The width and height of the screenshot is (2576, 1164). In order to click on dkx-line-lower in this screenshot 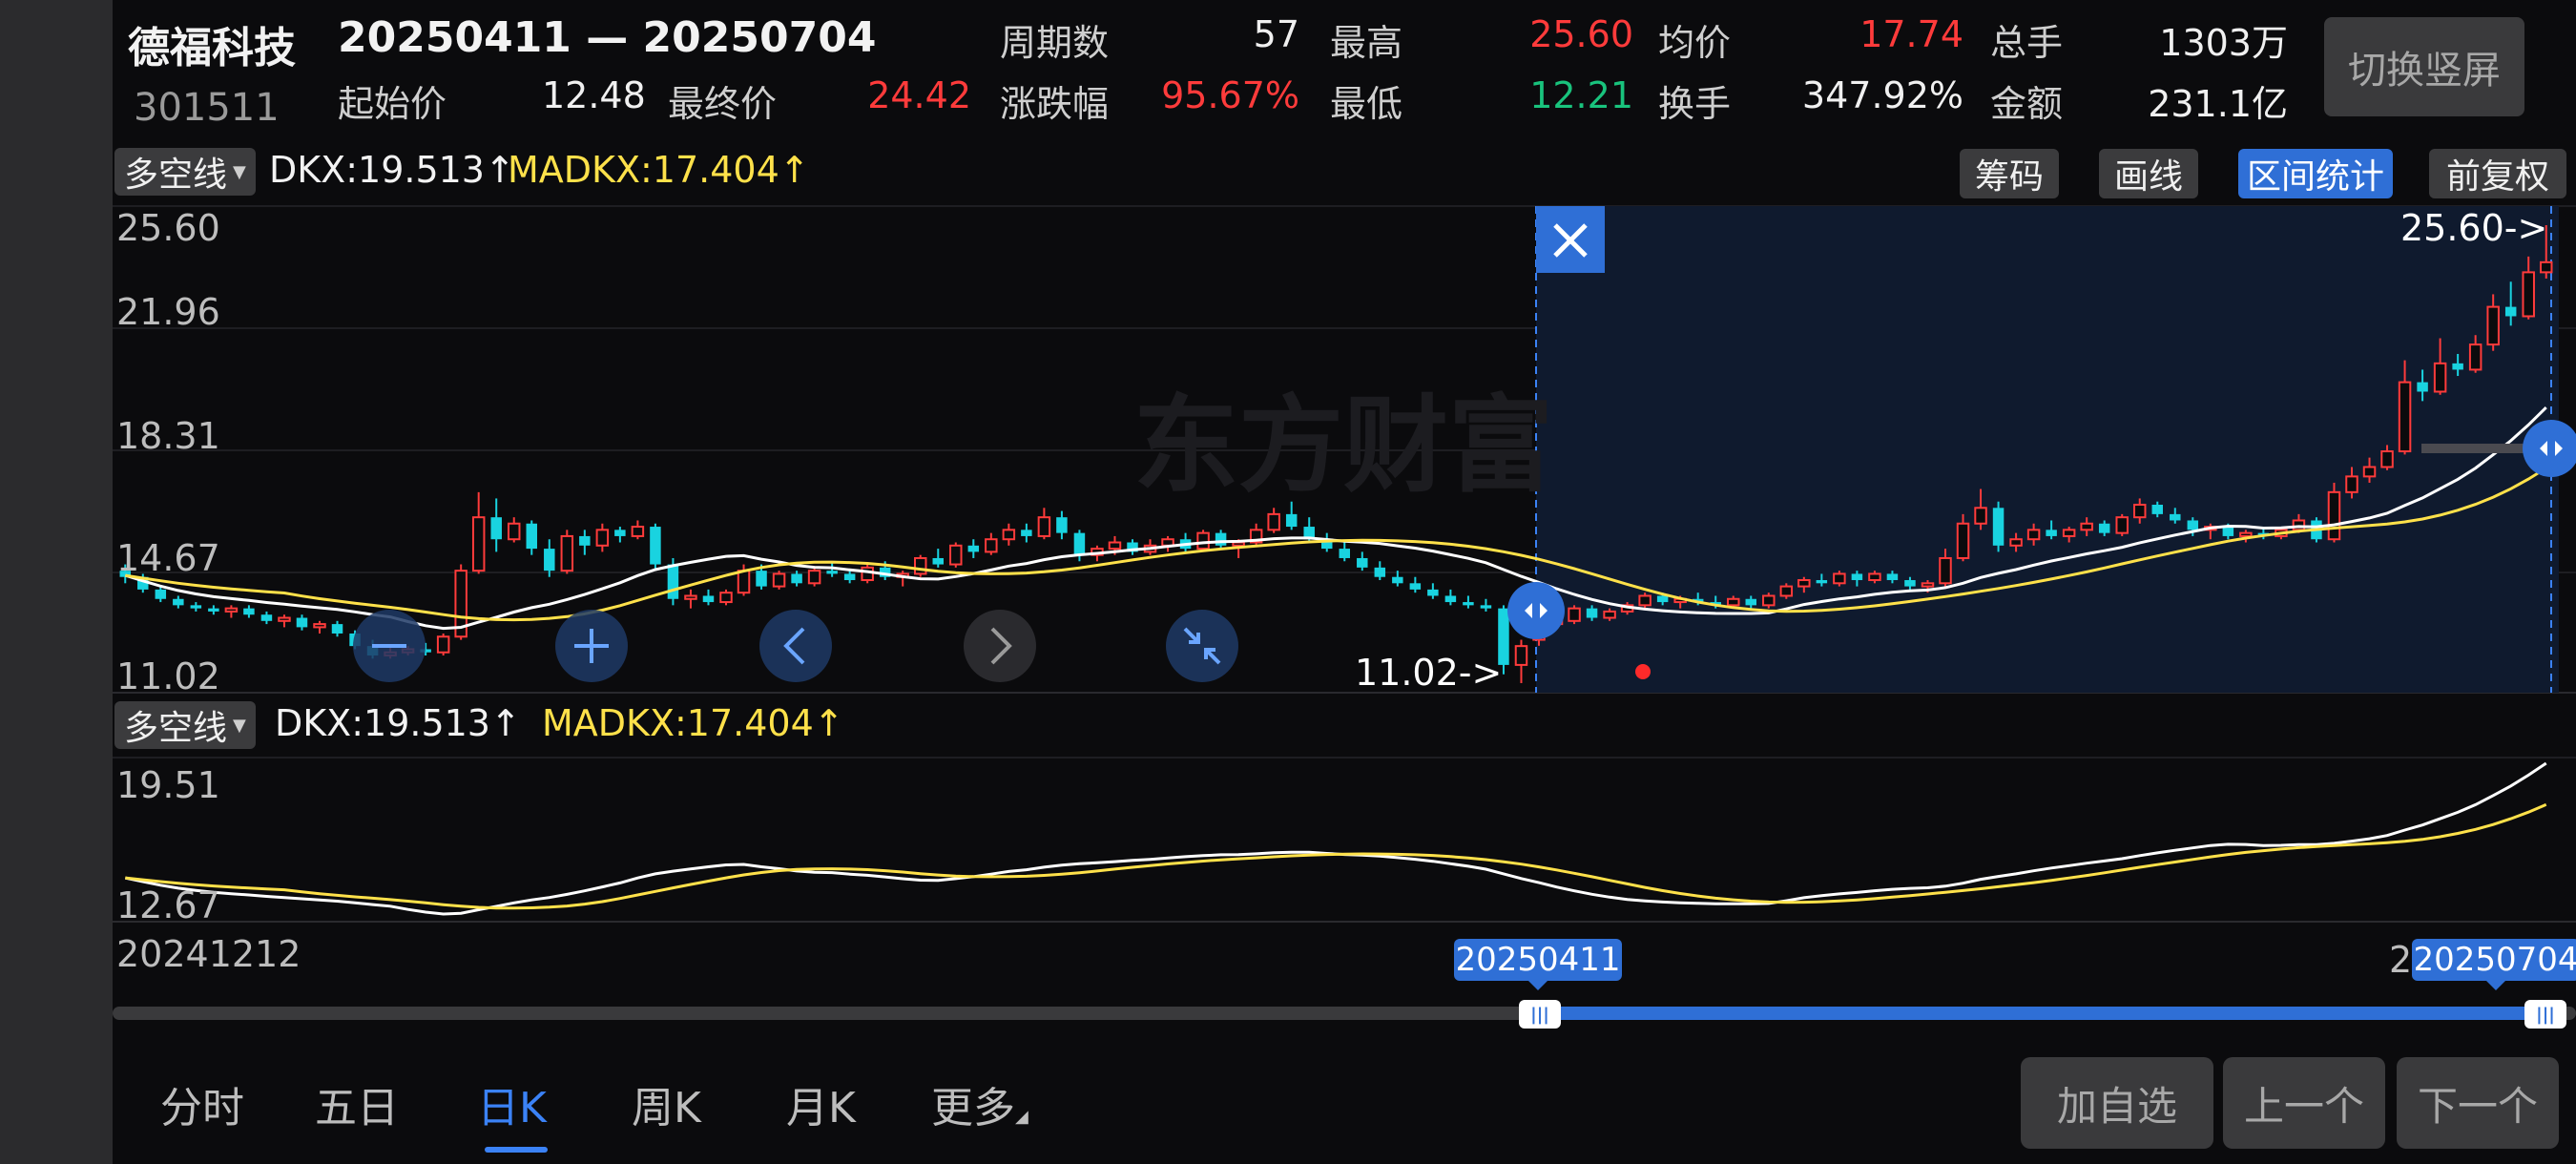, I will do `click(1335, 838)`.